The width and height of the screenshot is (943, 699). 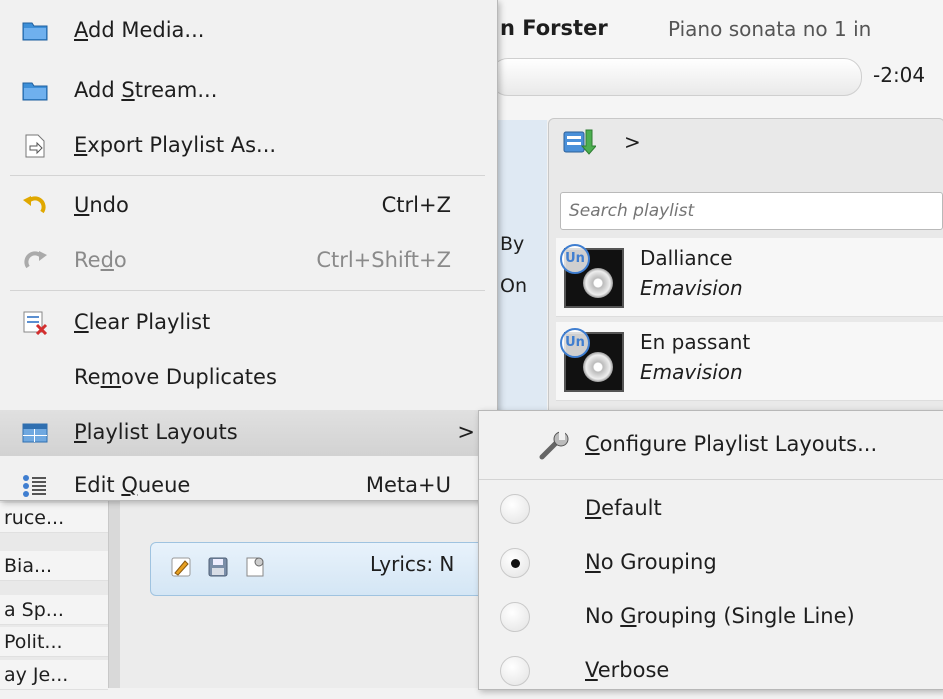 What do you see at coordinates (331, 569) in the screenshot?
I see `lyrics-toolbar` at bounding box center [331, 569].